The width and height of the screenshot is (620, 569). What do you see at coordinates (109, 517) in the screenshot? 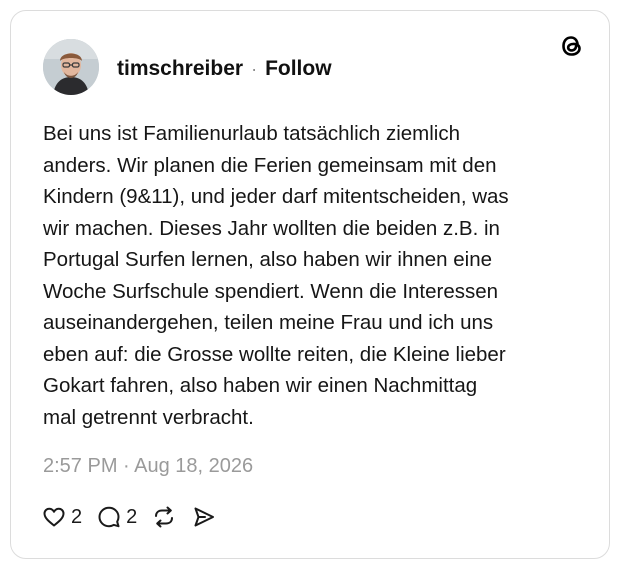
I see `speech-bubble-icon` at bounding box center [109, 517].